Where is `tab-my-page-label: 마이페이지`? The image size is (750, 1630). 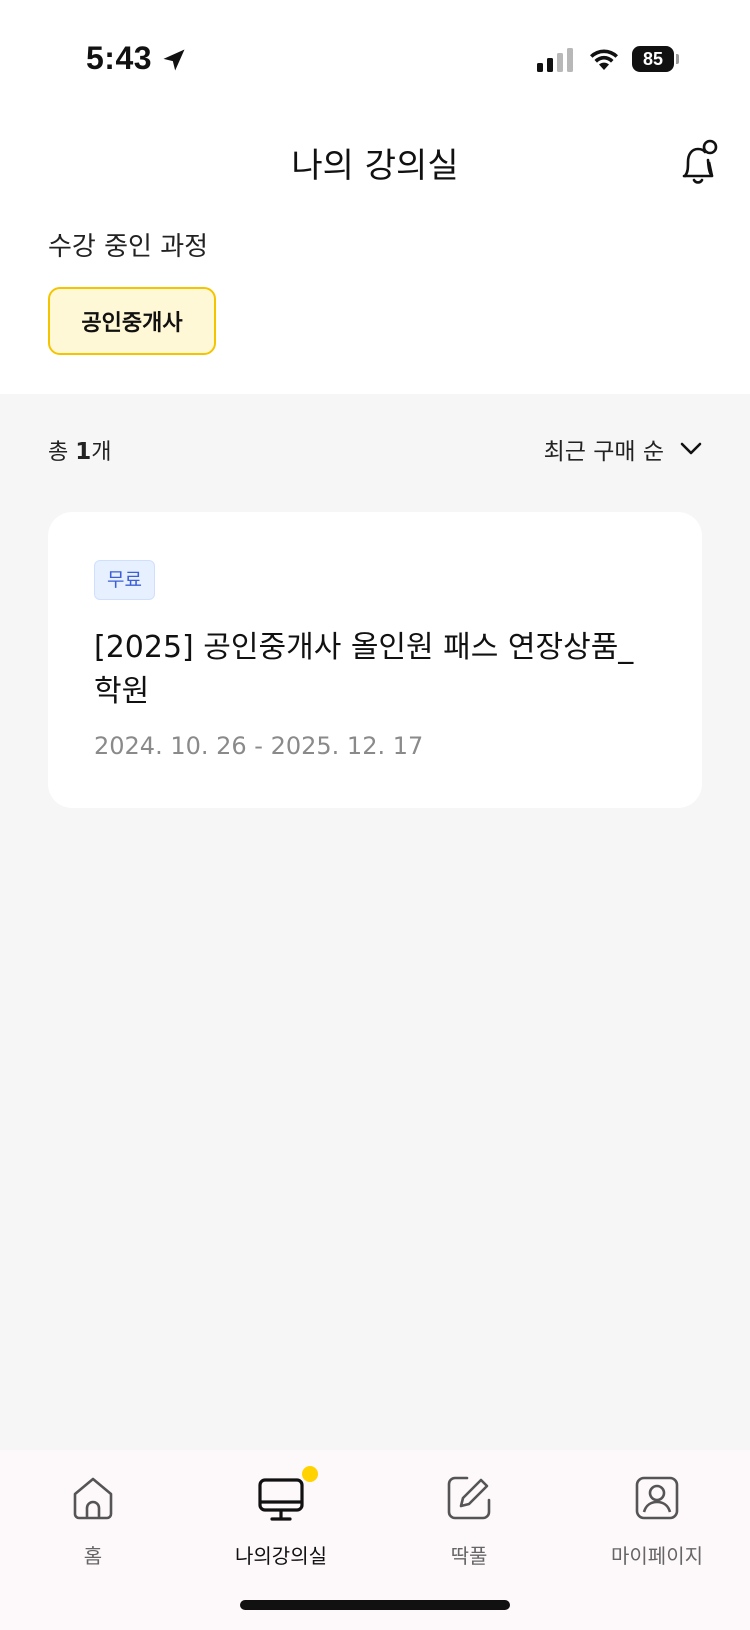 tab-my-page-label: 마이페이지 is located at coordinates (657, 1556).